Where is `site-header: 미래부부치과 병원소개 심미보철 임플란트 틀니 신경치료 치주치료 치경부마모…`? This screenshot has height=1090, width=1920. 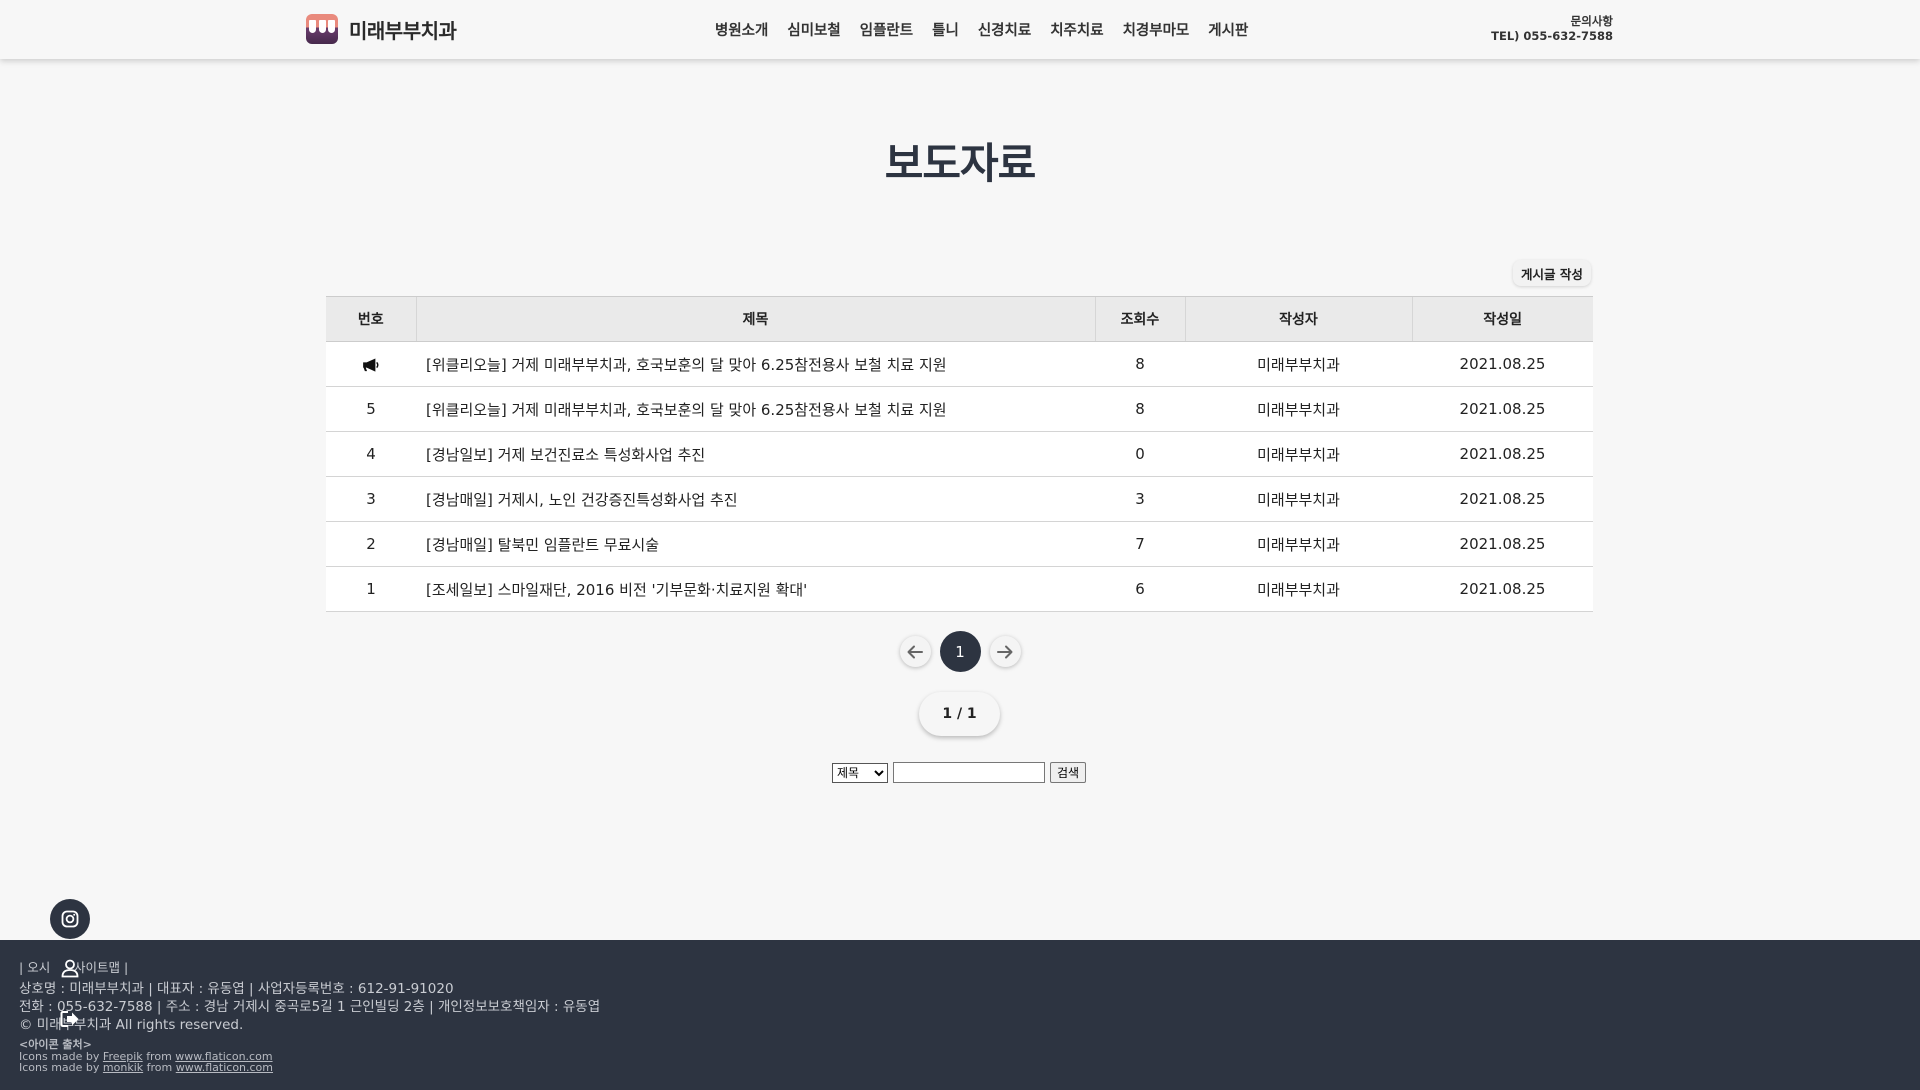 site-header: 미래부부치과 병원소개 심미보철 임플란트 틀니 신경치료 치주치료 치경부마모… is located at coordinates (960, 29).